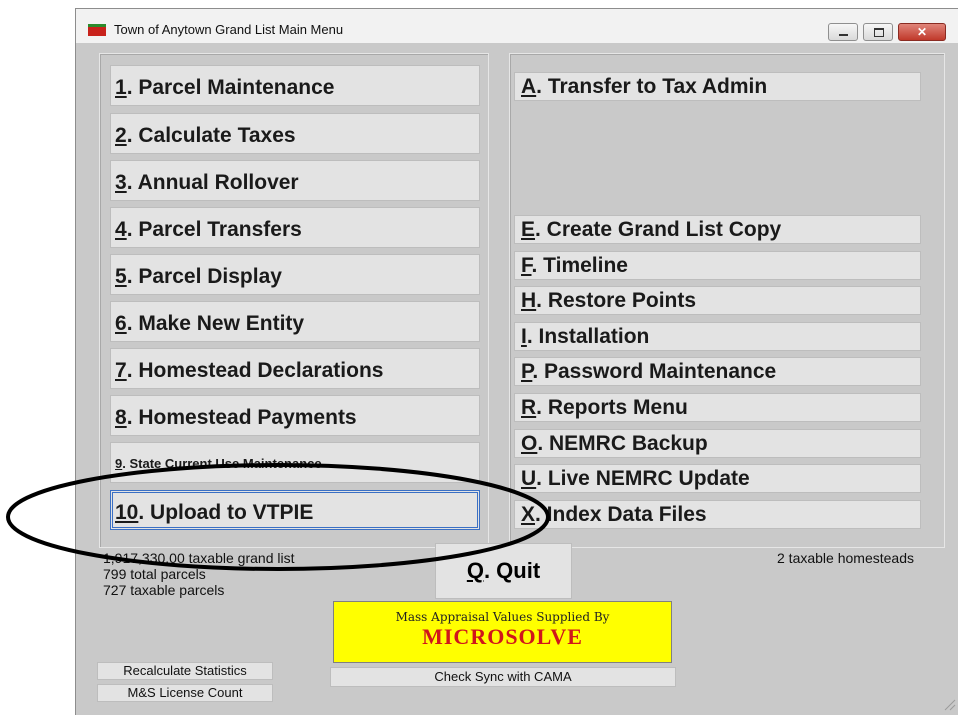 This screenshot has height=715, width=958. What do you see at coordinates (164, 590) in the screenshot?
I see `stat-taxable-parcels: 727 taxable parcels` at bounding box center [164, 590].